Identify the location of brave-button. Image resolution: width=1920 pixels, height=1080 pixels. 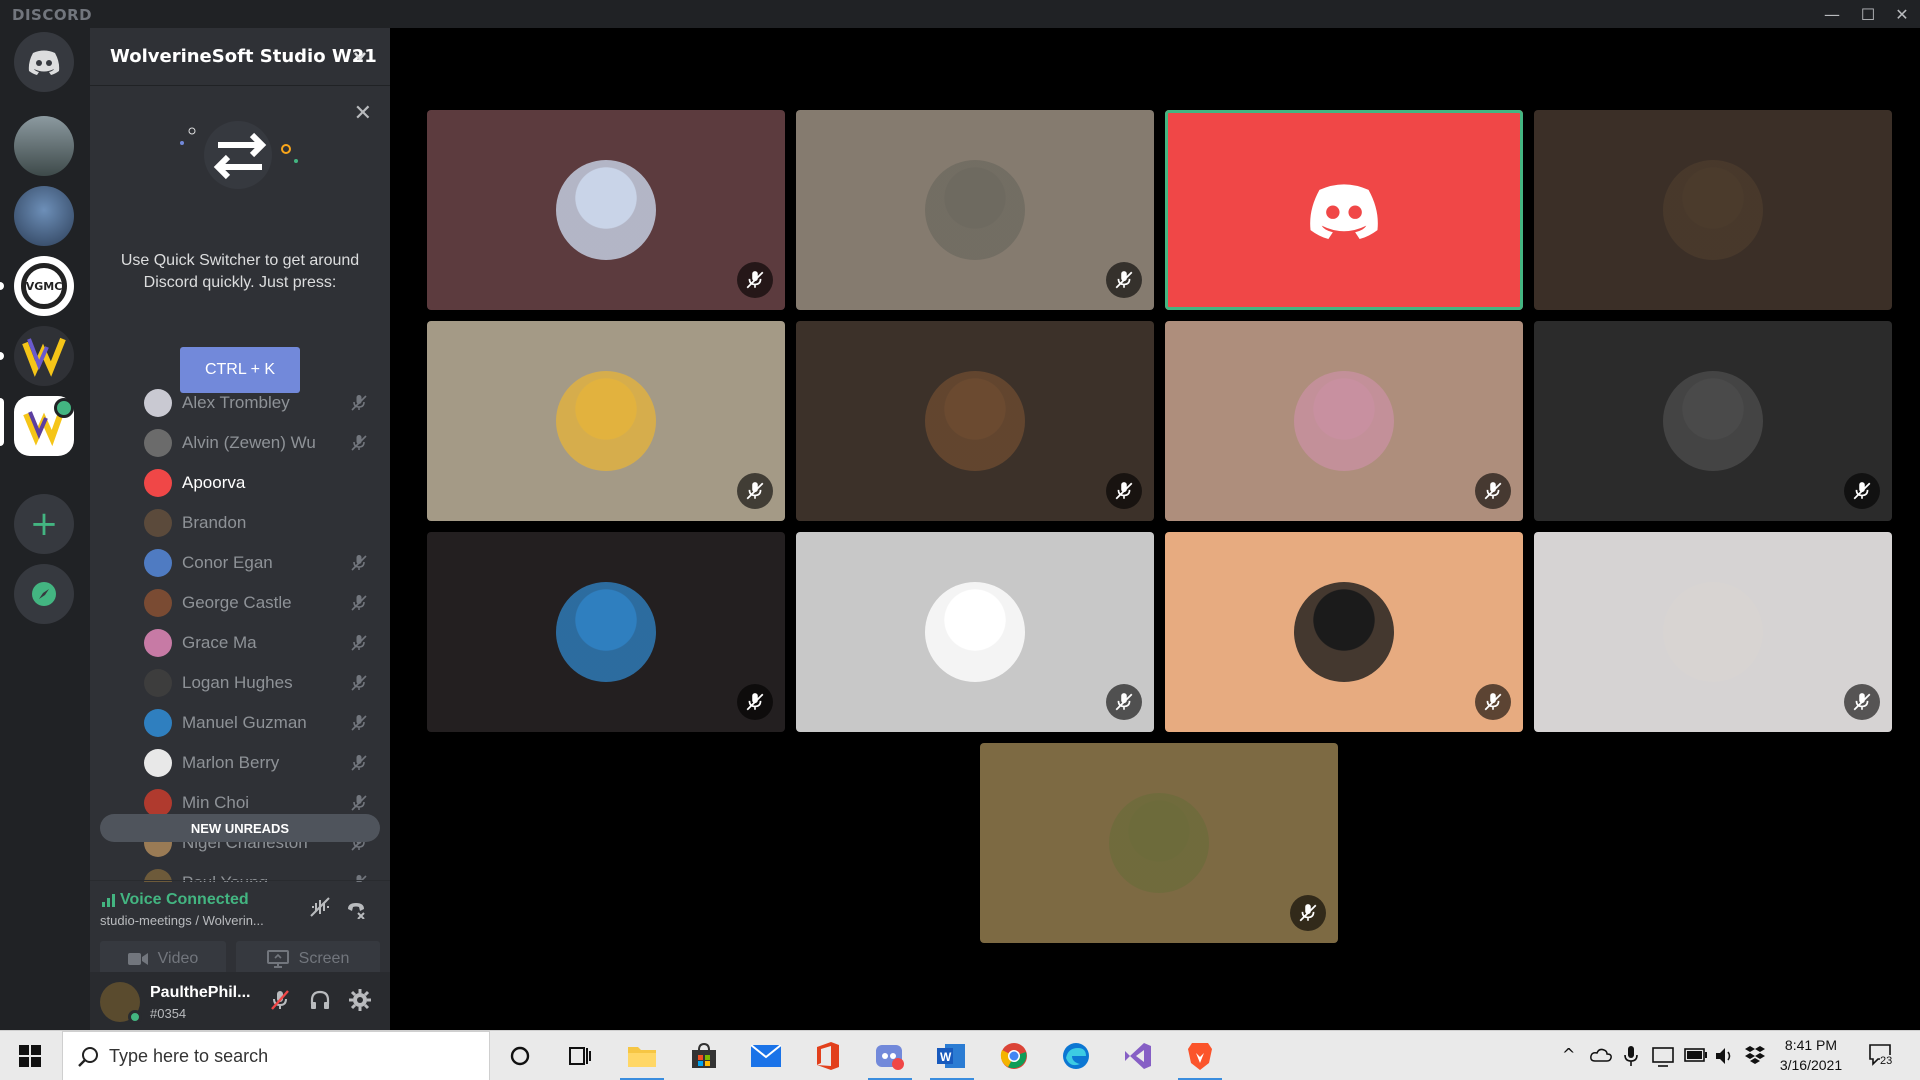
(1200, 1055).